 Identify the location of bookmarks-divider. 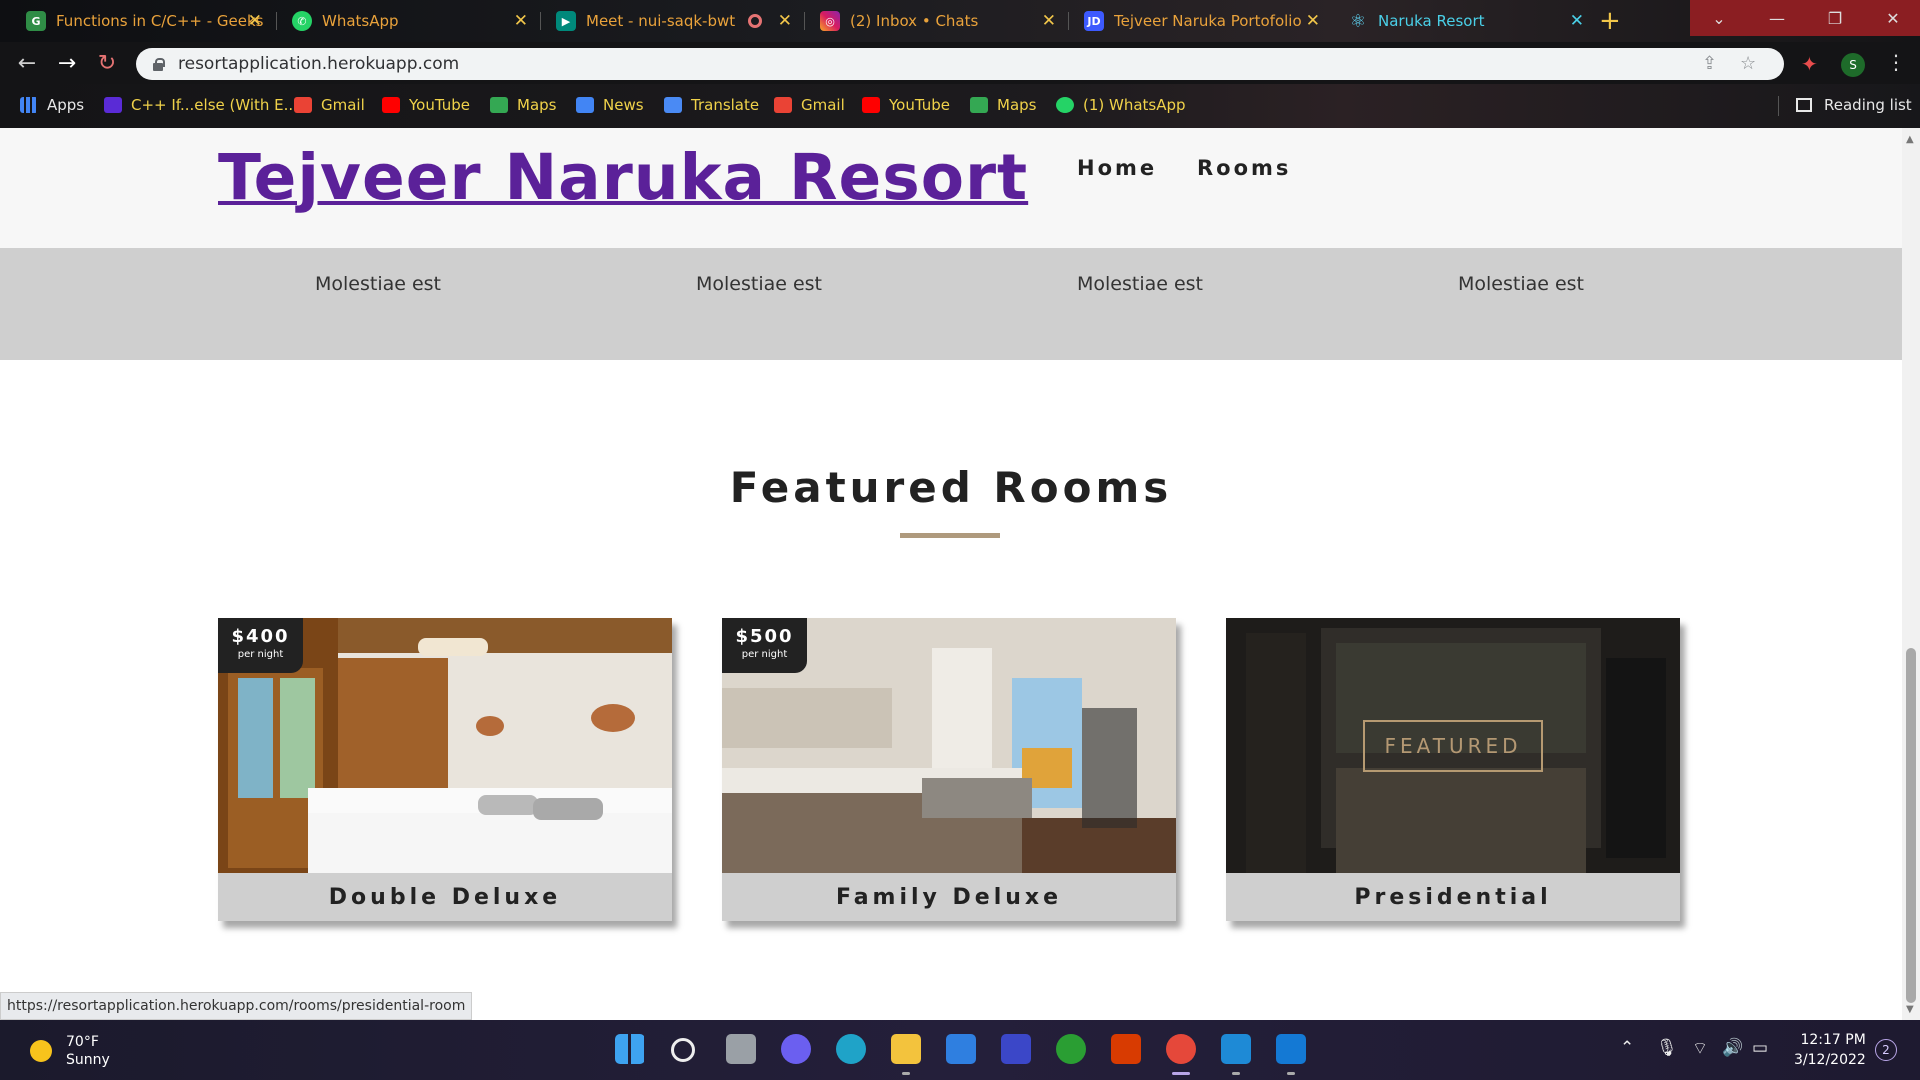
(1778, 106).